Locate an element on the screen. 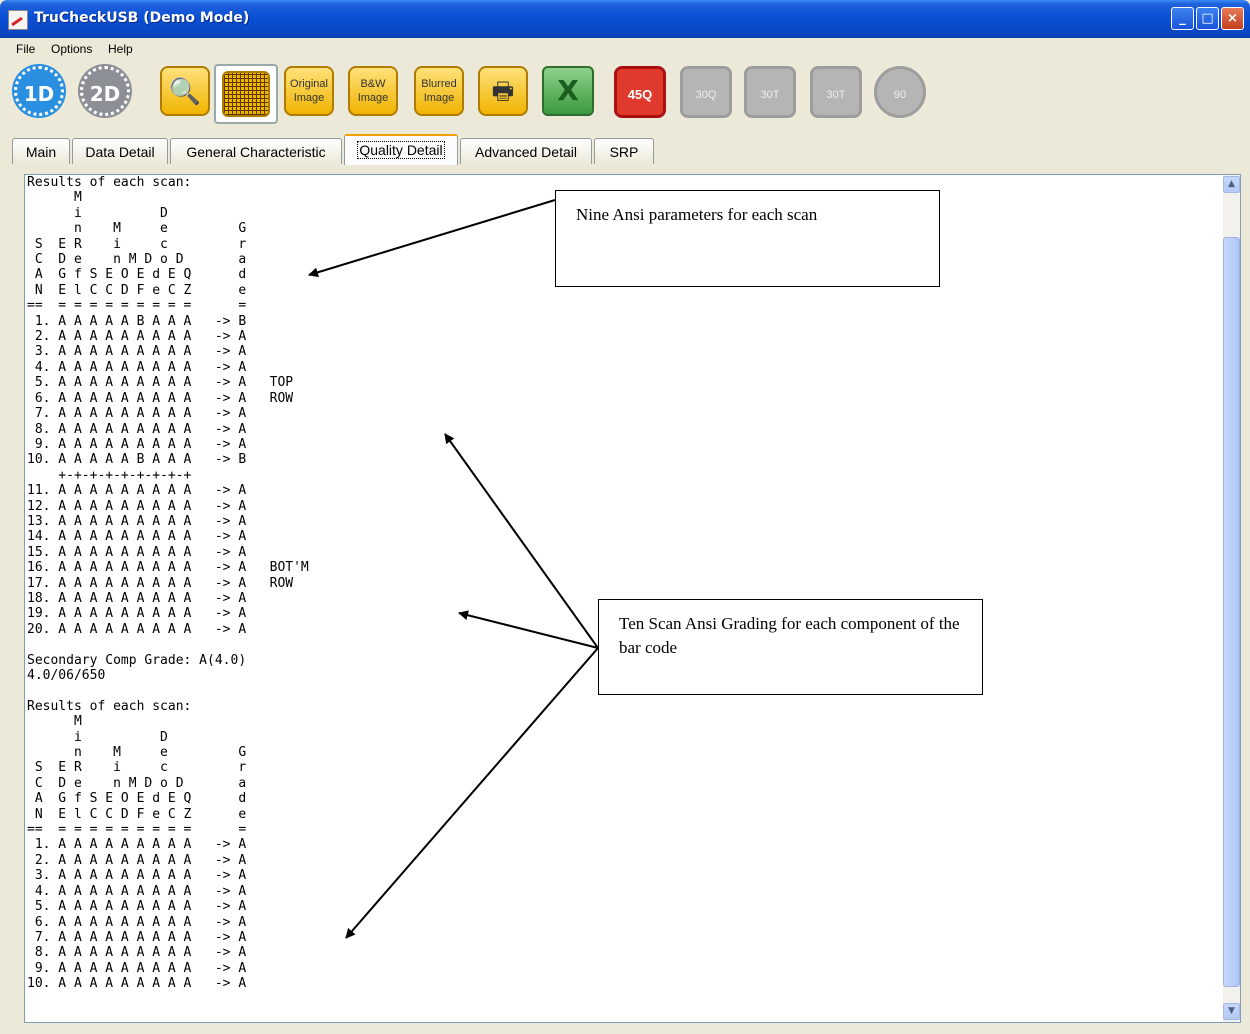  printer-icon: 🖶 is located at coordinates (503, 91).